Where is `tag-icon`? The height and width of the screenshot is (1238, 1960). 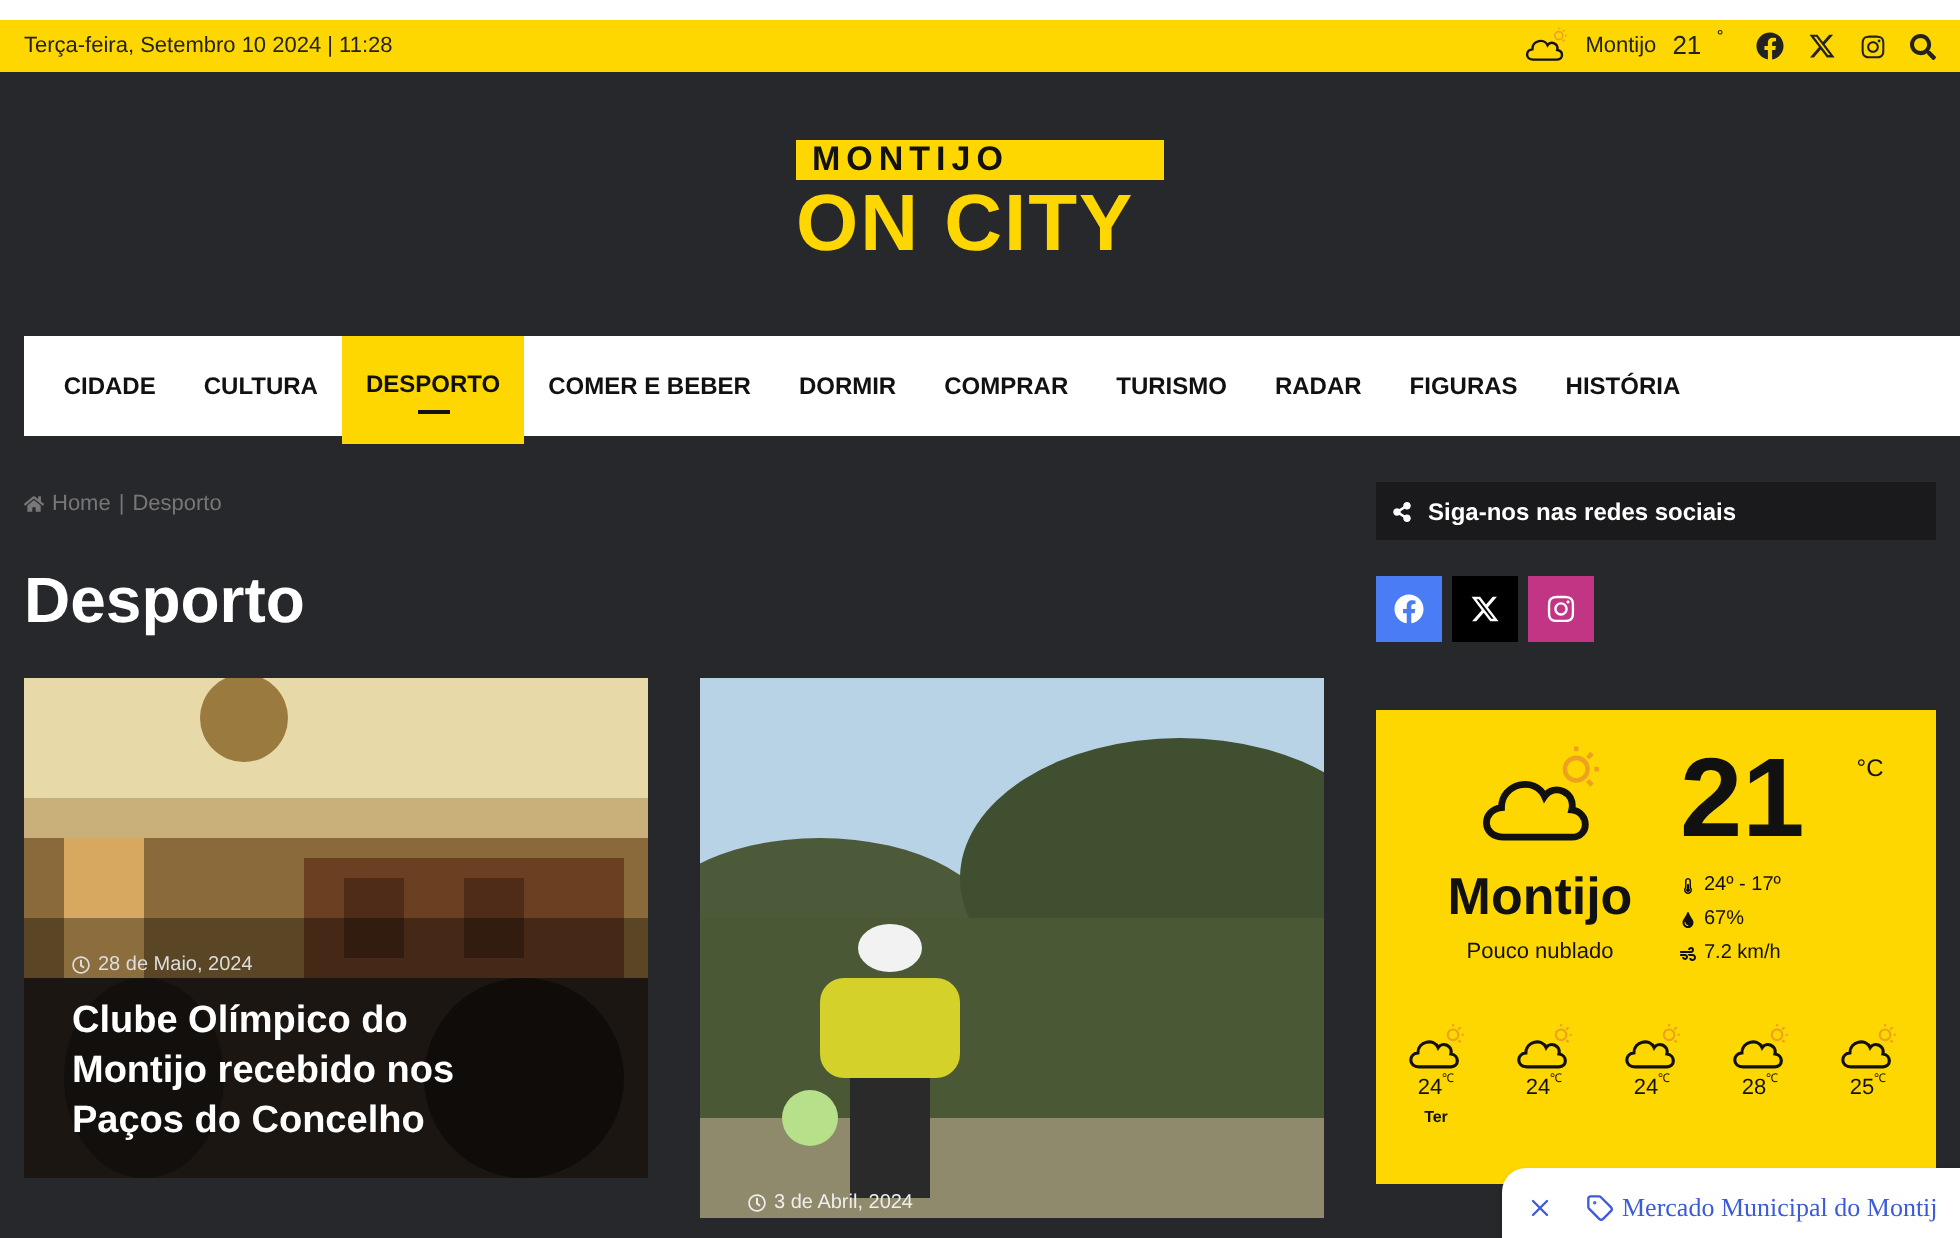
tag-icon is located at coordinates (1600, 1208).